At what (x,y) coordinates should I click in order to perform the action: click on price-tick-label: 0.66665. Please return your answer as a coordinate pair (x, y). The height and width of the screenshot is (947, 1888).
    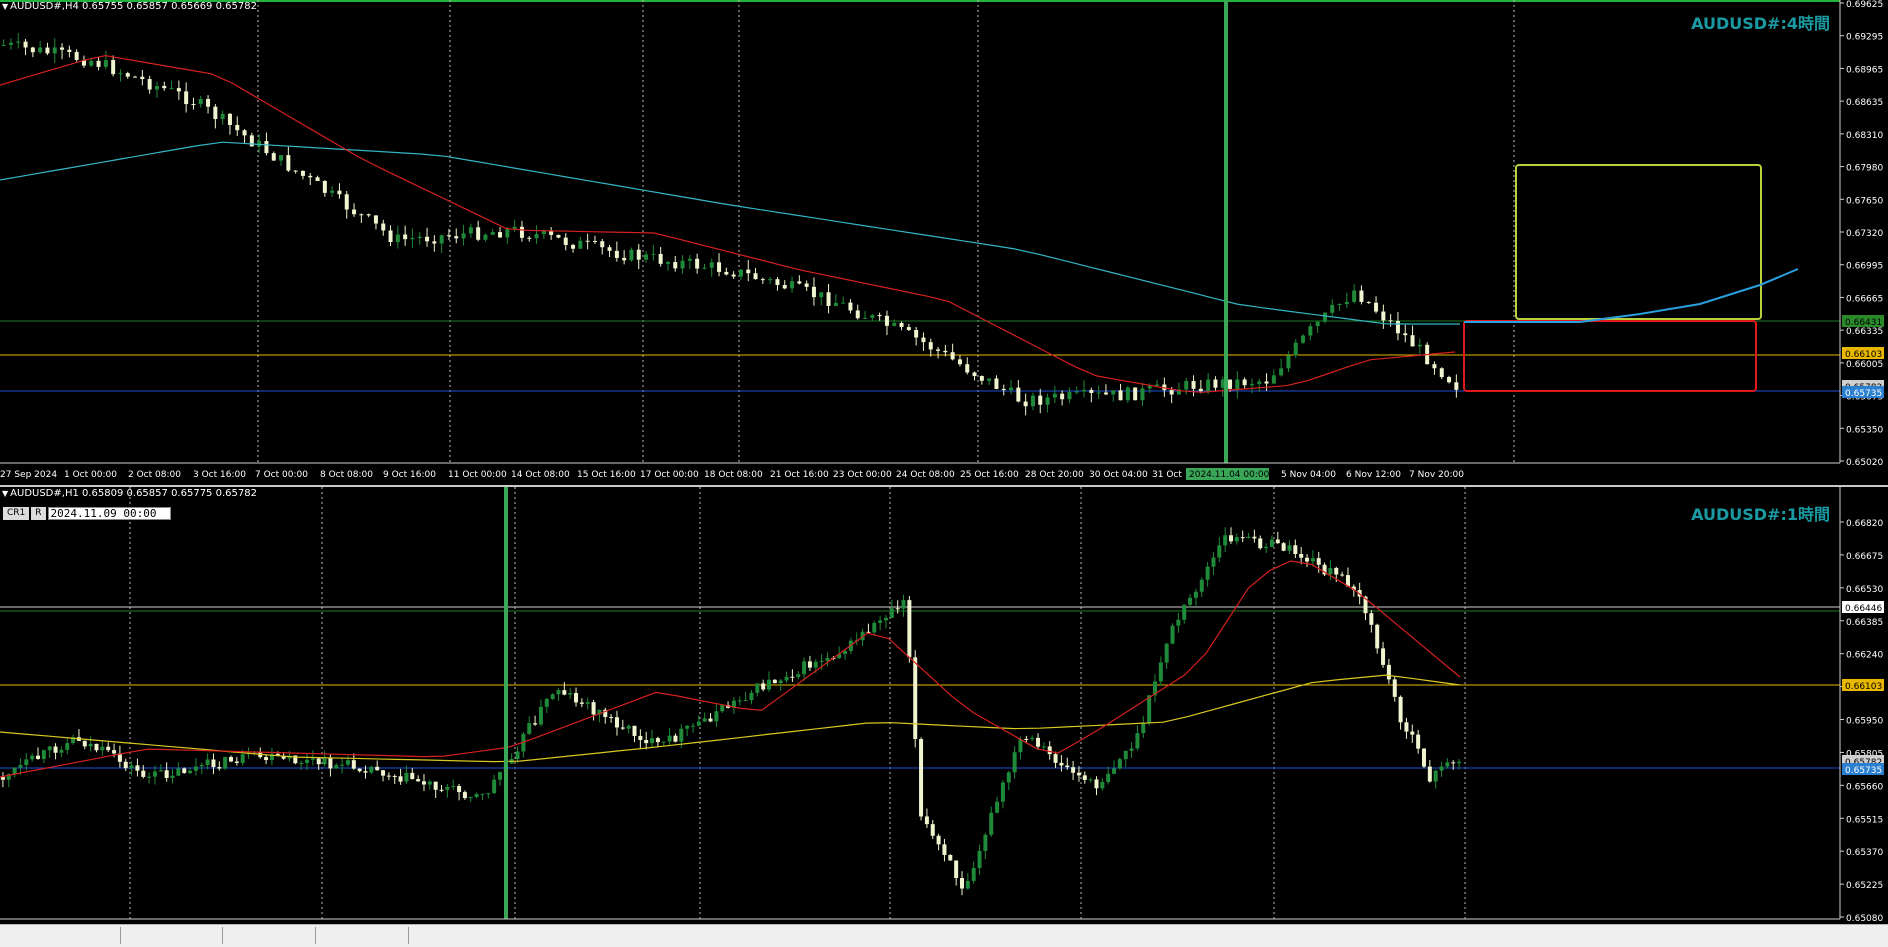
    Looking at the image, I should click on (1864, 299).